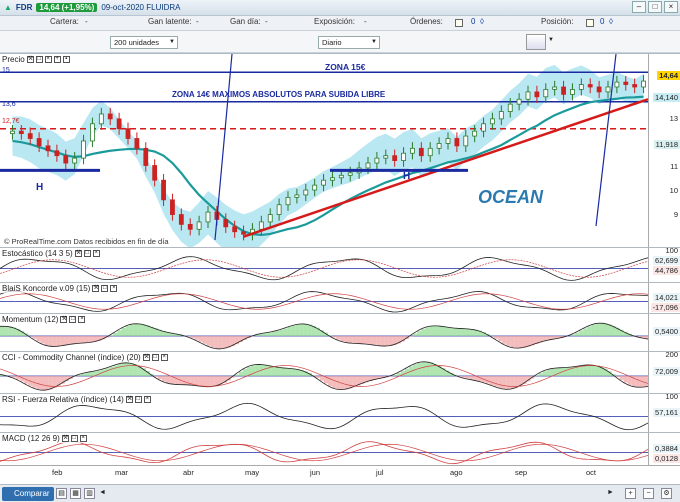 The image size is (680, 502). I want to click on period-select: Diario ▼, so click(349, 42).